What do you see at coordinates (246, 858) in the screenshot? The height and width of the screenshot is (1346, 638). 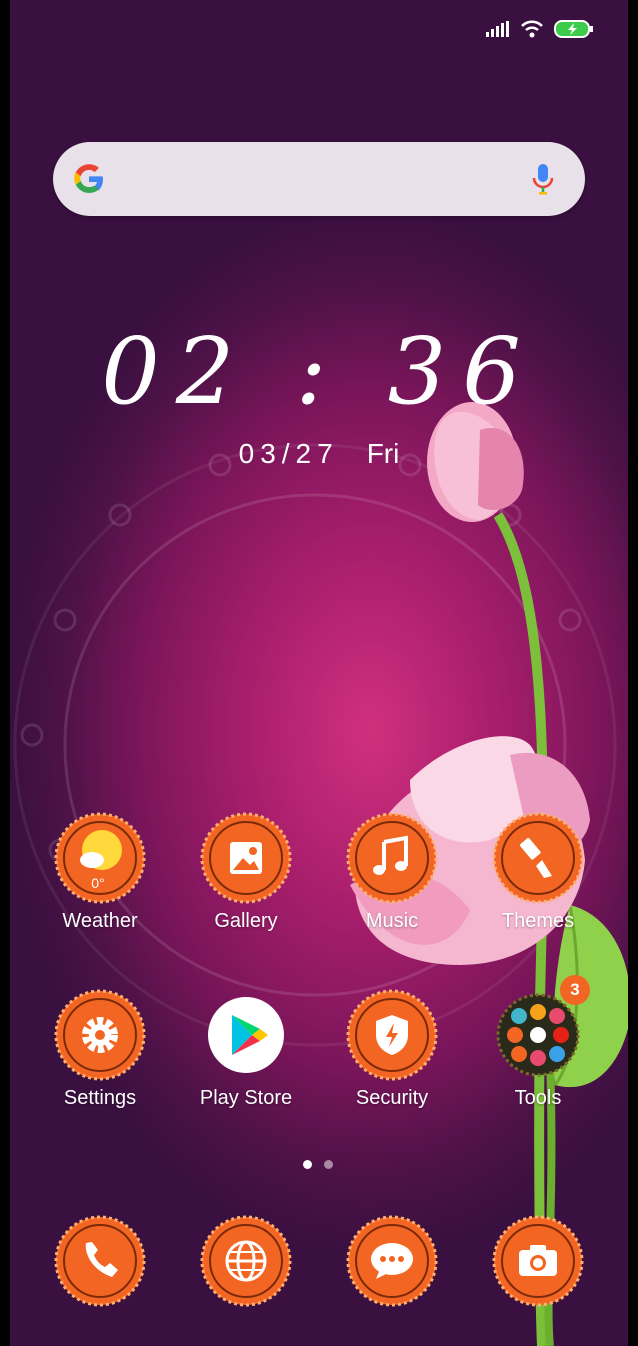 I see `gallery-icon` at bounding box center [246, 858].